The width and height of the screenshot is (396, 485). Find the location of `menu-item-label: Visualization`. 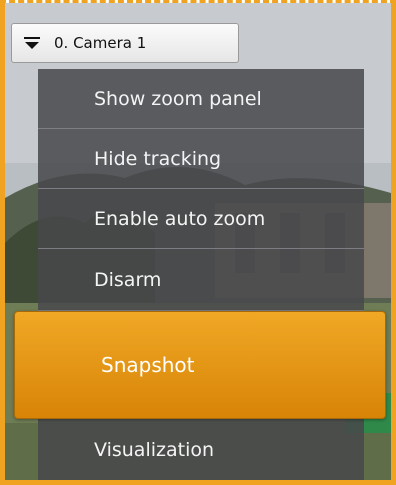

menu-item-label: Visualization is located at coordinates (154, 450).